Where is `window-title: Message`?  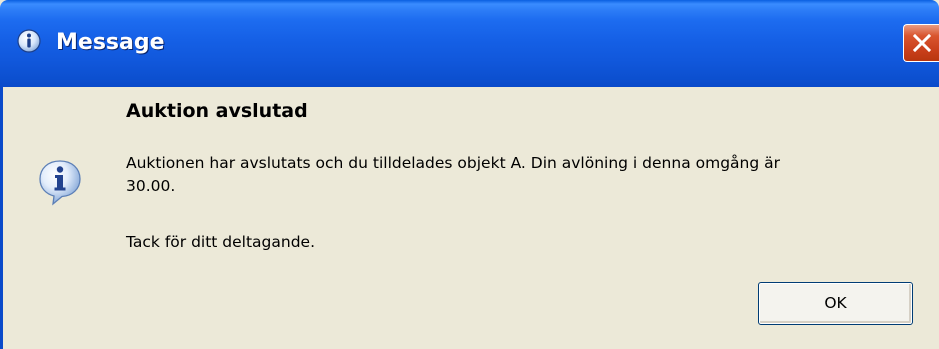 window-title: Message is located at coordinates (110, 42).